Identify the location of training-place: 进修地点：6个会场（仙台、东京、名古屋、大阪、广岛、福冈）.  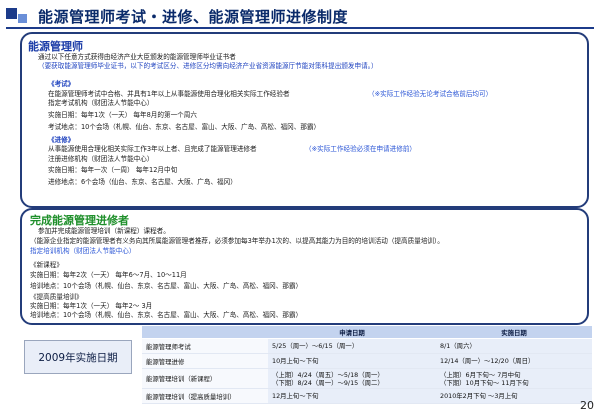
(142, 182).